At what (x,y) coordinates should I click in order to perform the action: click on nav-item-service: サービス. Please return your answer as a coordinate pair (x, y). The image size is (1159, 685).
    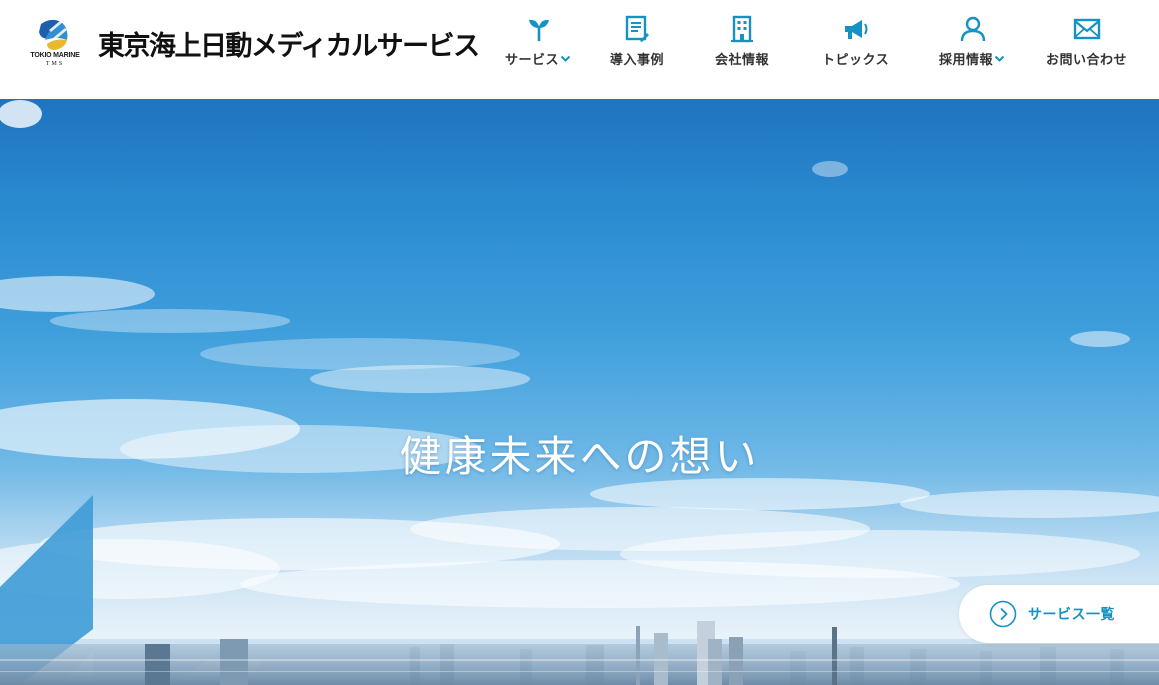
    Looking at the image, I should click on (538, 44).